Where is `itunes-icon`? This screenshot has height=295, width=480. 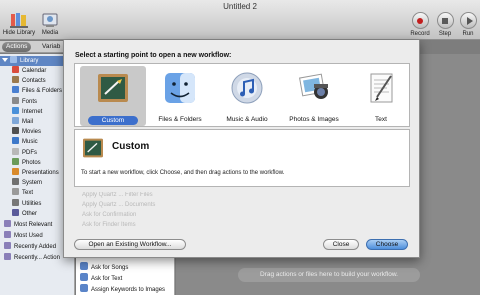
itunes-icon is located at coordinates (247, 88).